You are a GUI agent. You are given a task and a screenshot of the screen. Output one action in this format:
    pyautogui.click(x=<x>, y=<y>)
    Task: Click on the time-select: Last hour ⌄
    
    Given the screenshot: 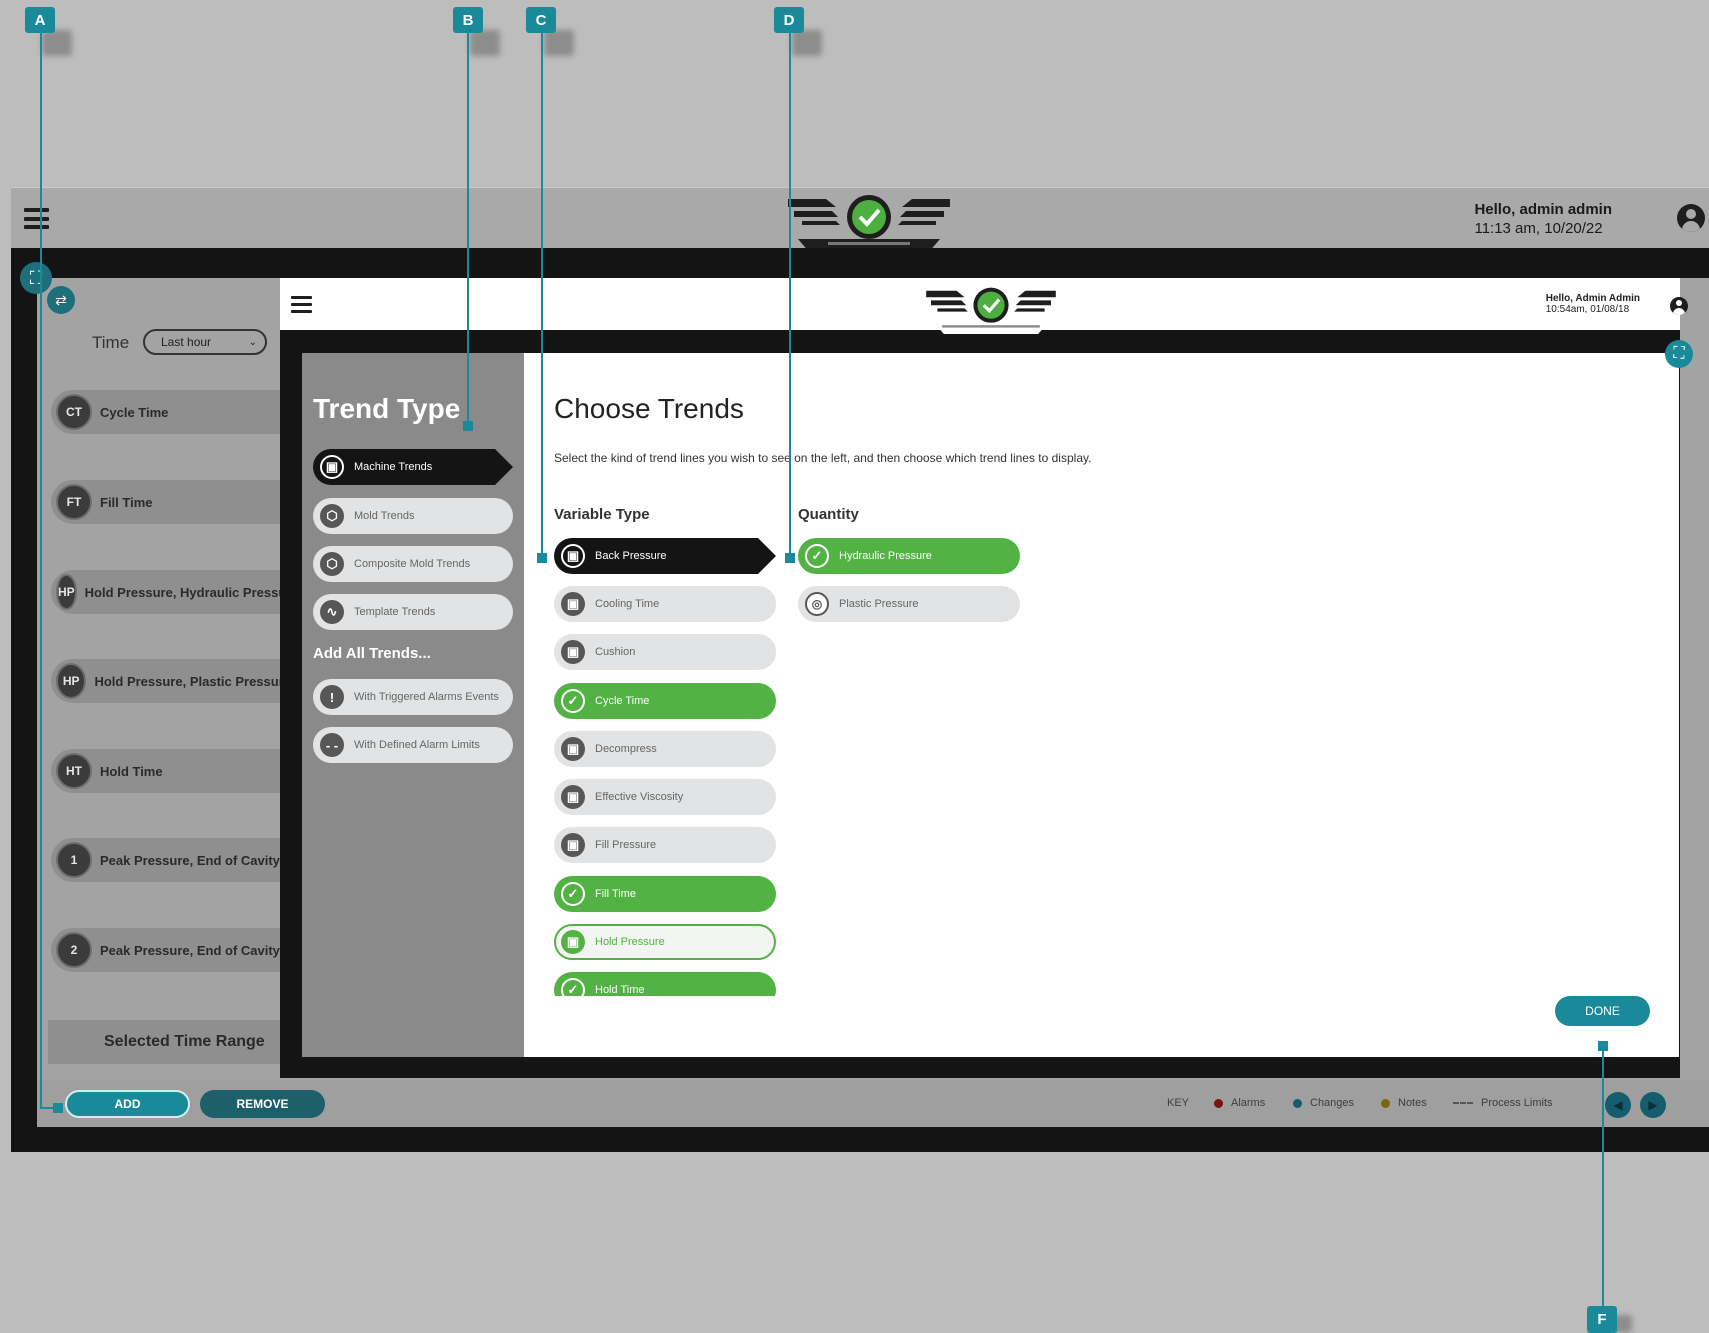 What is the action you would take?
    pyautogui.click(x=205, y=342)
    